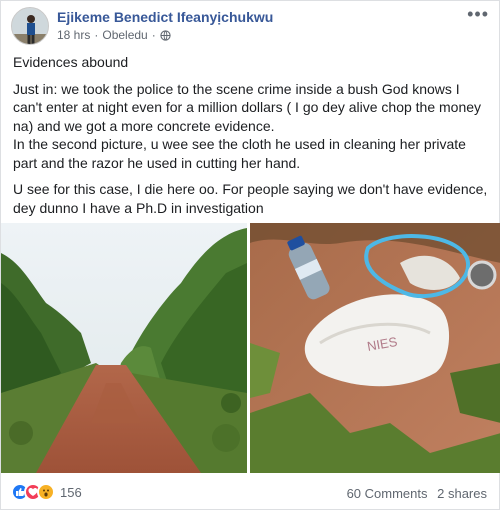 This screenshot has height=510, width=500. I want to click on comments-count: 60 Comments, so click(387, 493).